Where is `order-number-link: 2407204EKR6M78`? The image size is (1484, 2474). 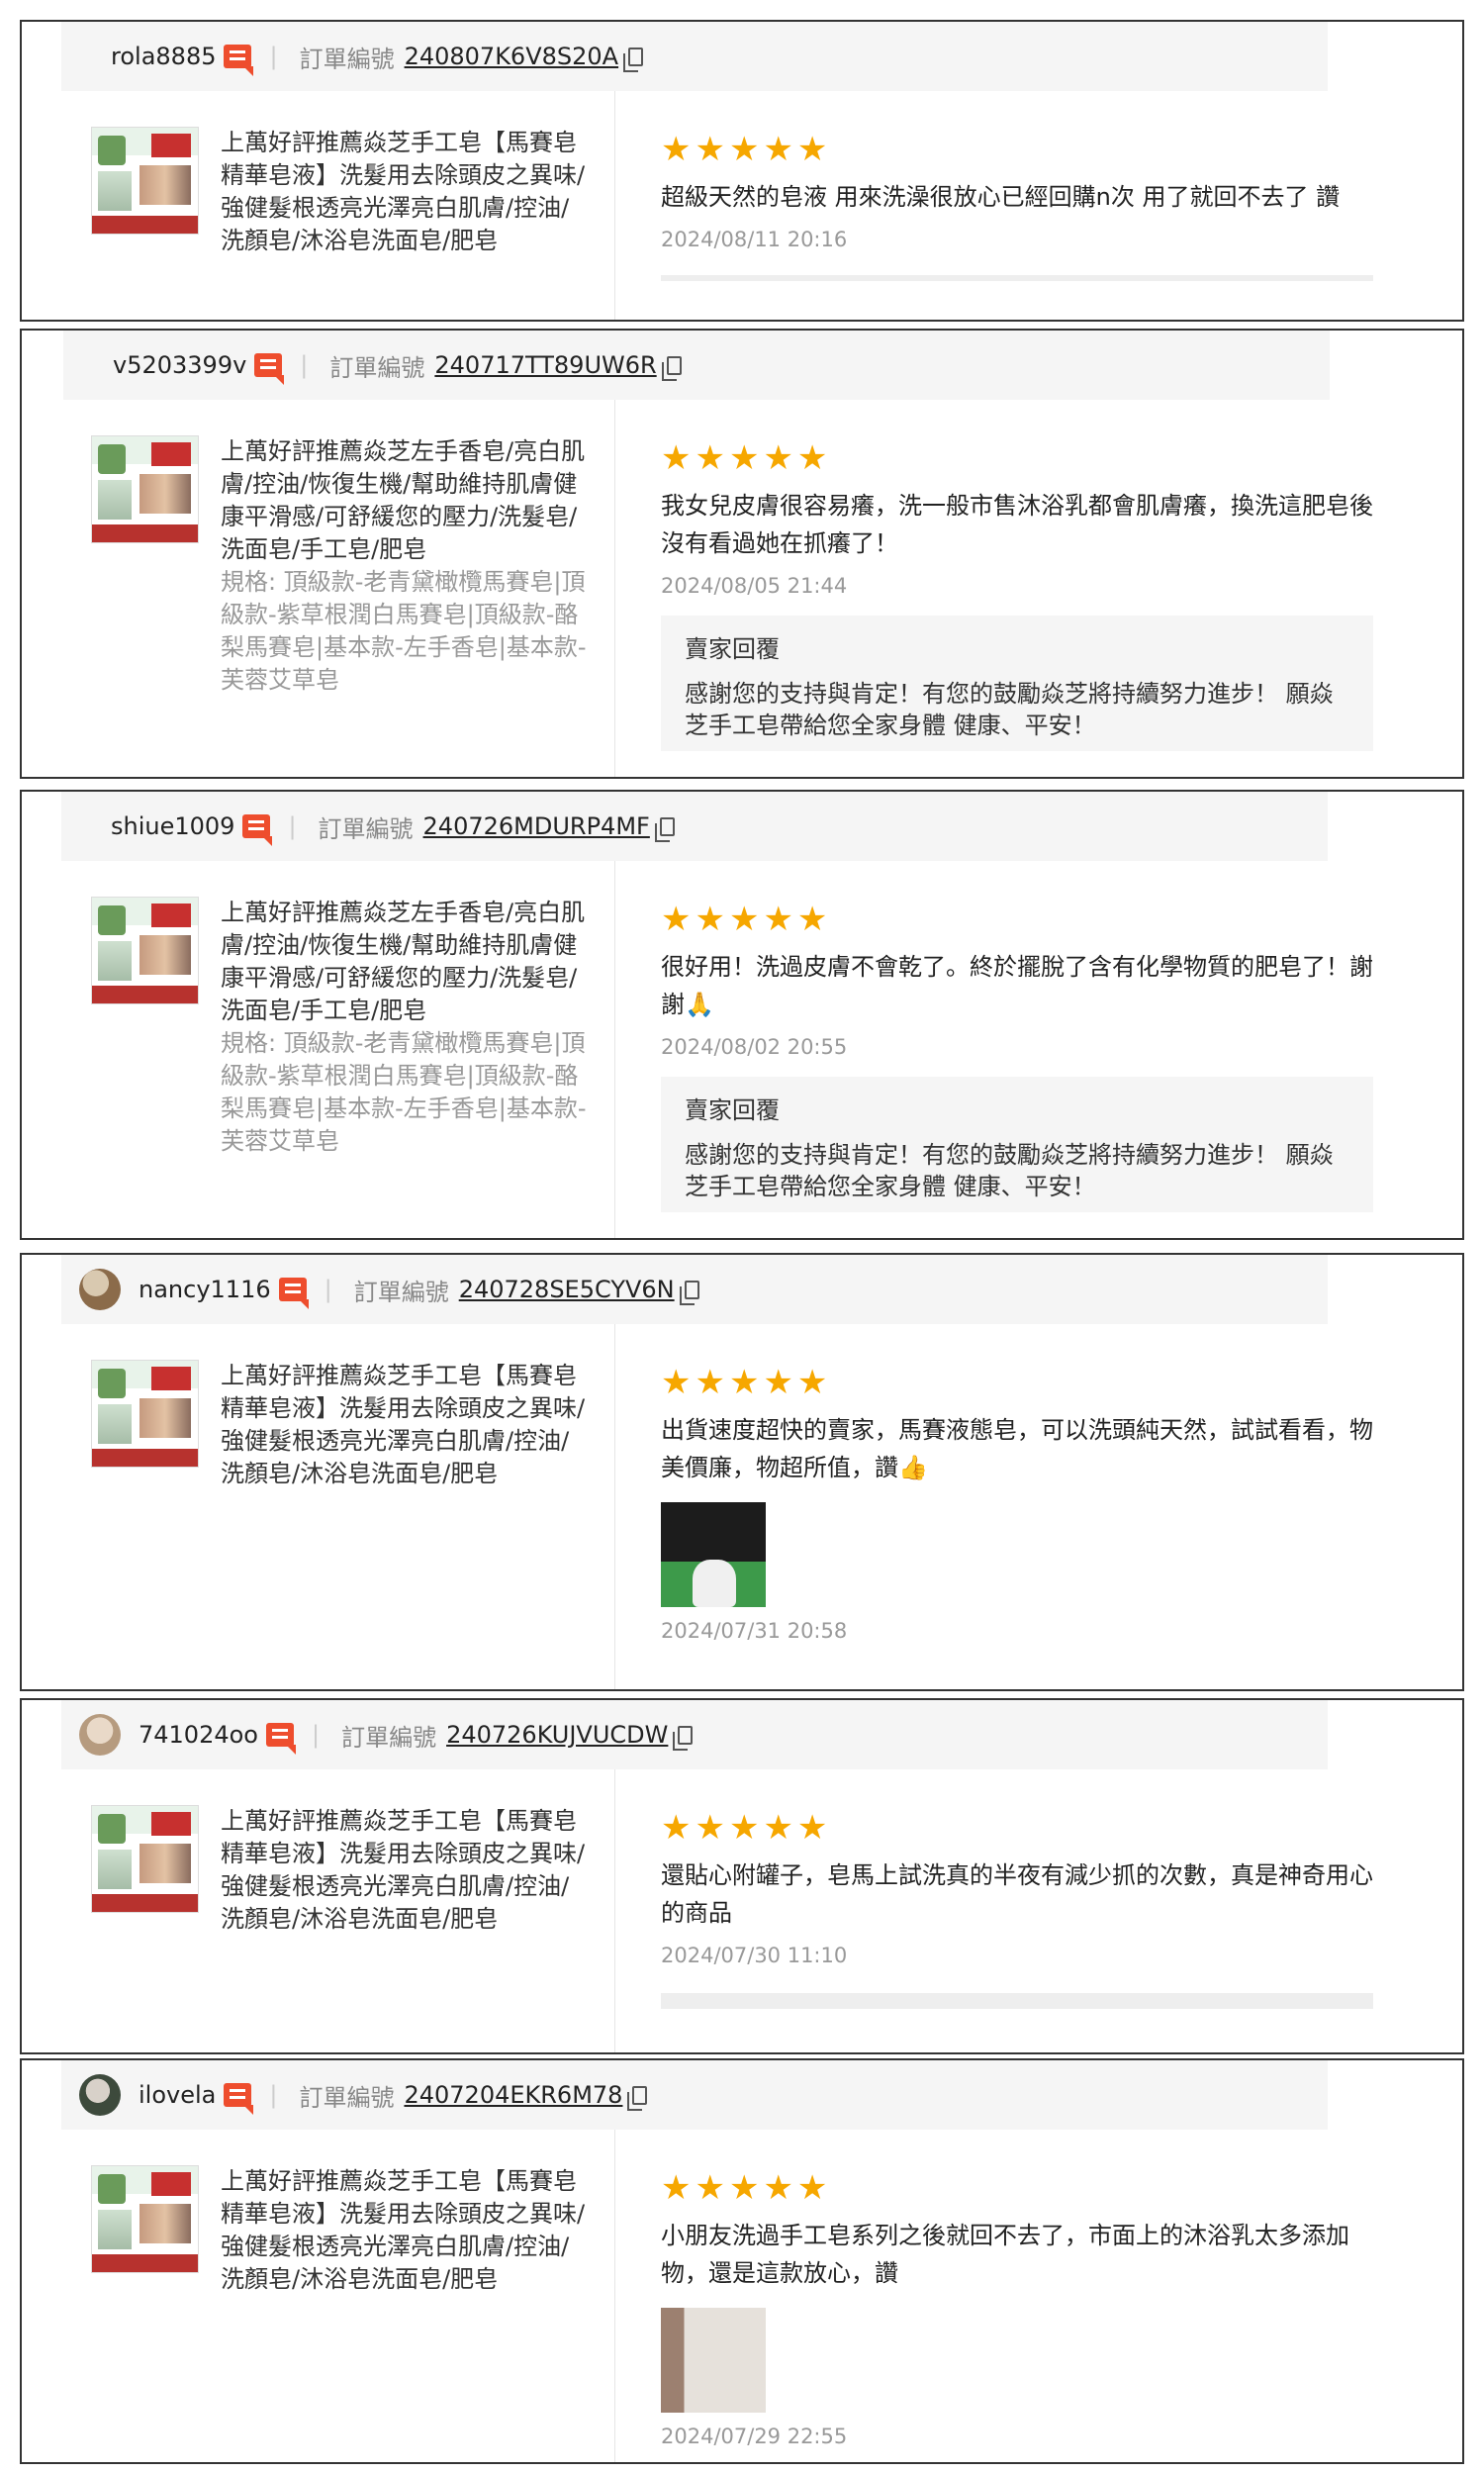 order-number-link: 2407204EKR6M78 is located at coordinates (513, 2095).